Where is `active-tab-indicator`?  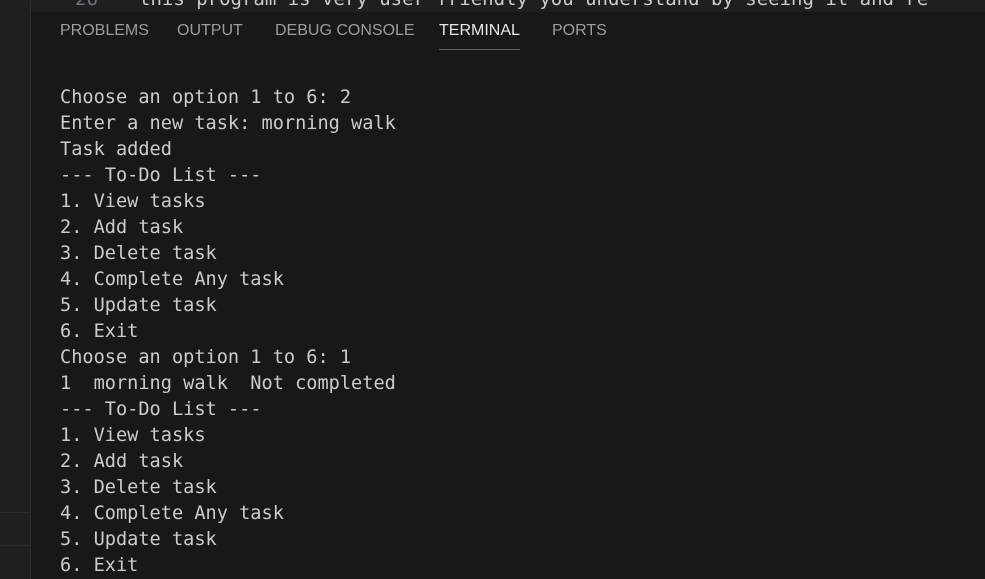 active-tab-indicator is located at coordinates (479, 49).